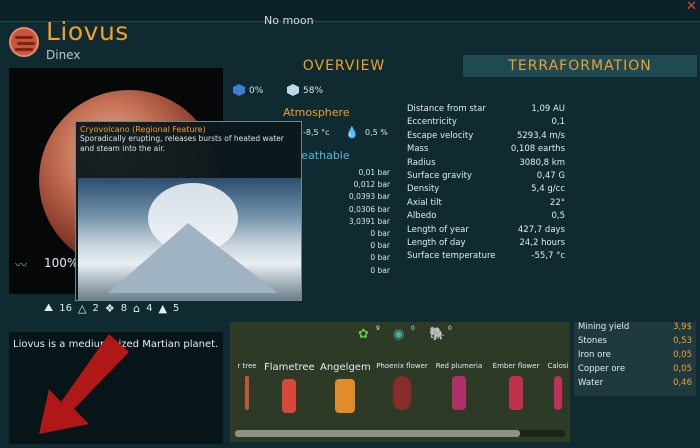  I want to click on stat-row: Eccentricity 0,1, so click(486, 123).